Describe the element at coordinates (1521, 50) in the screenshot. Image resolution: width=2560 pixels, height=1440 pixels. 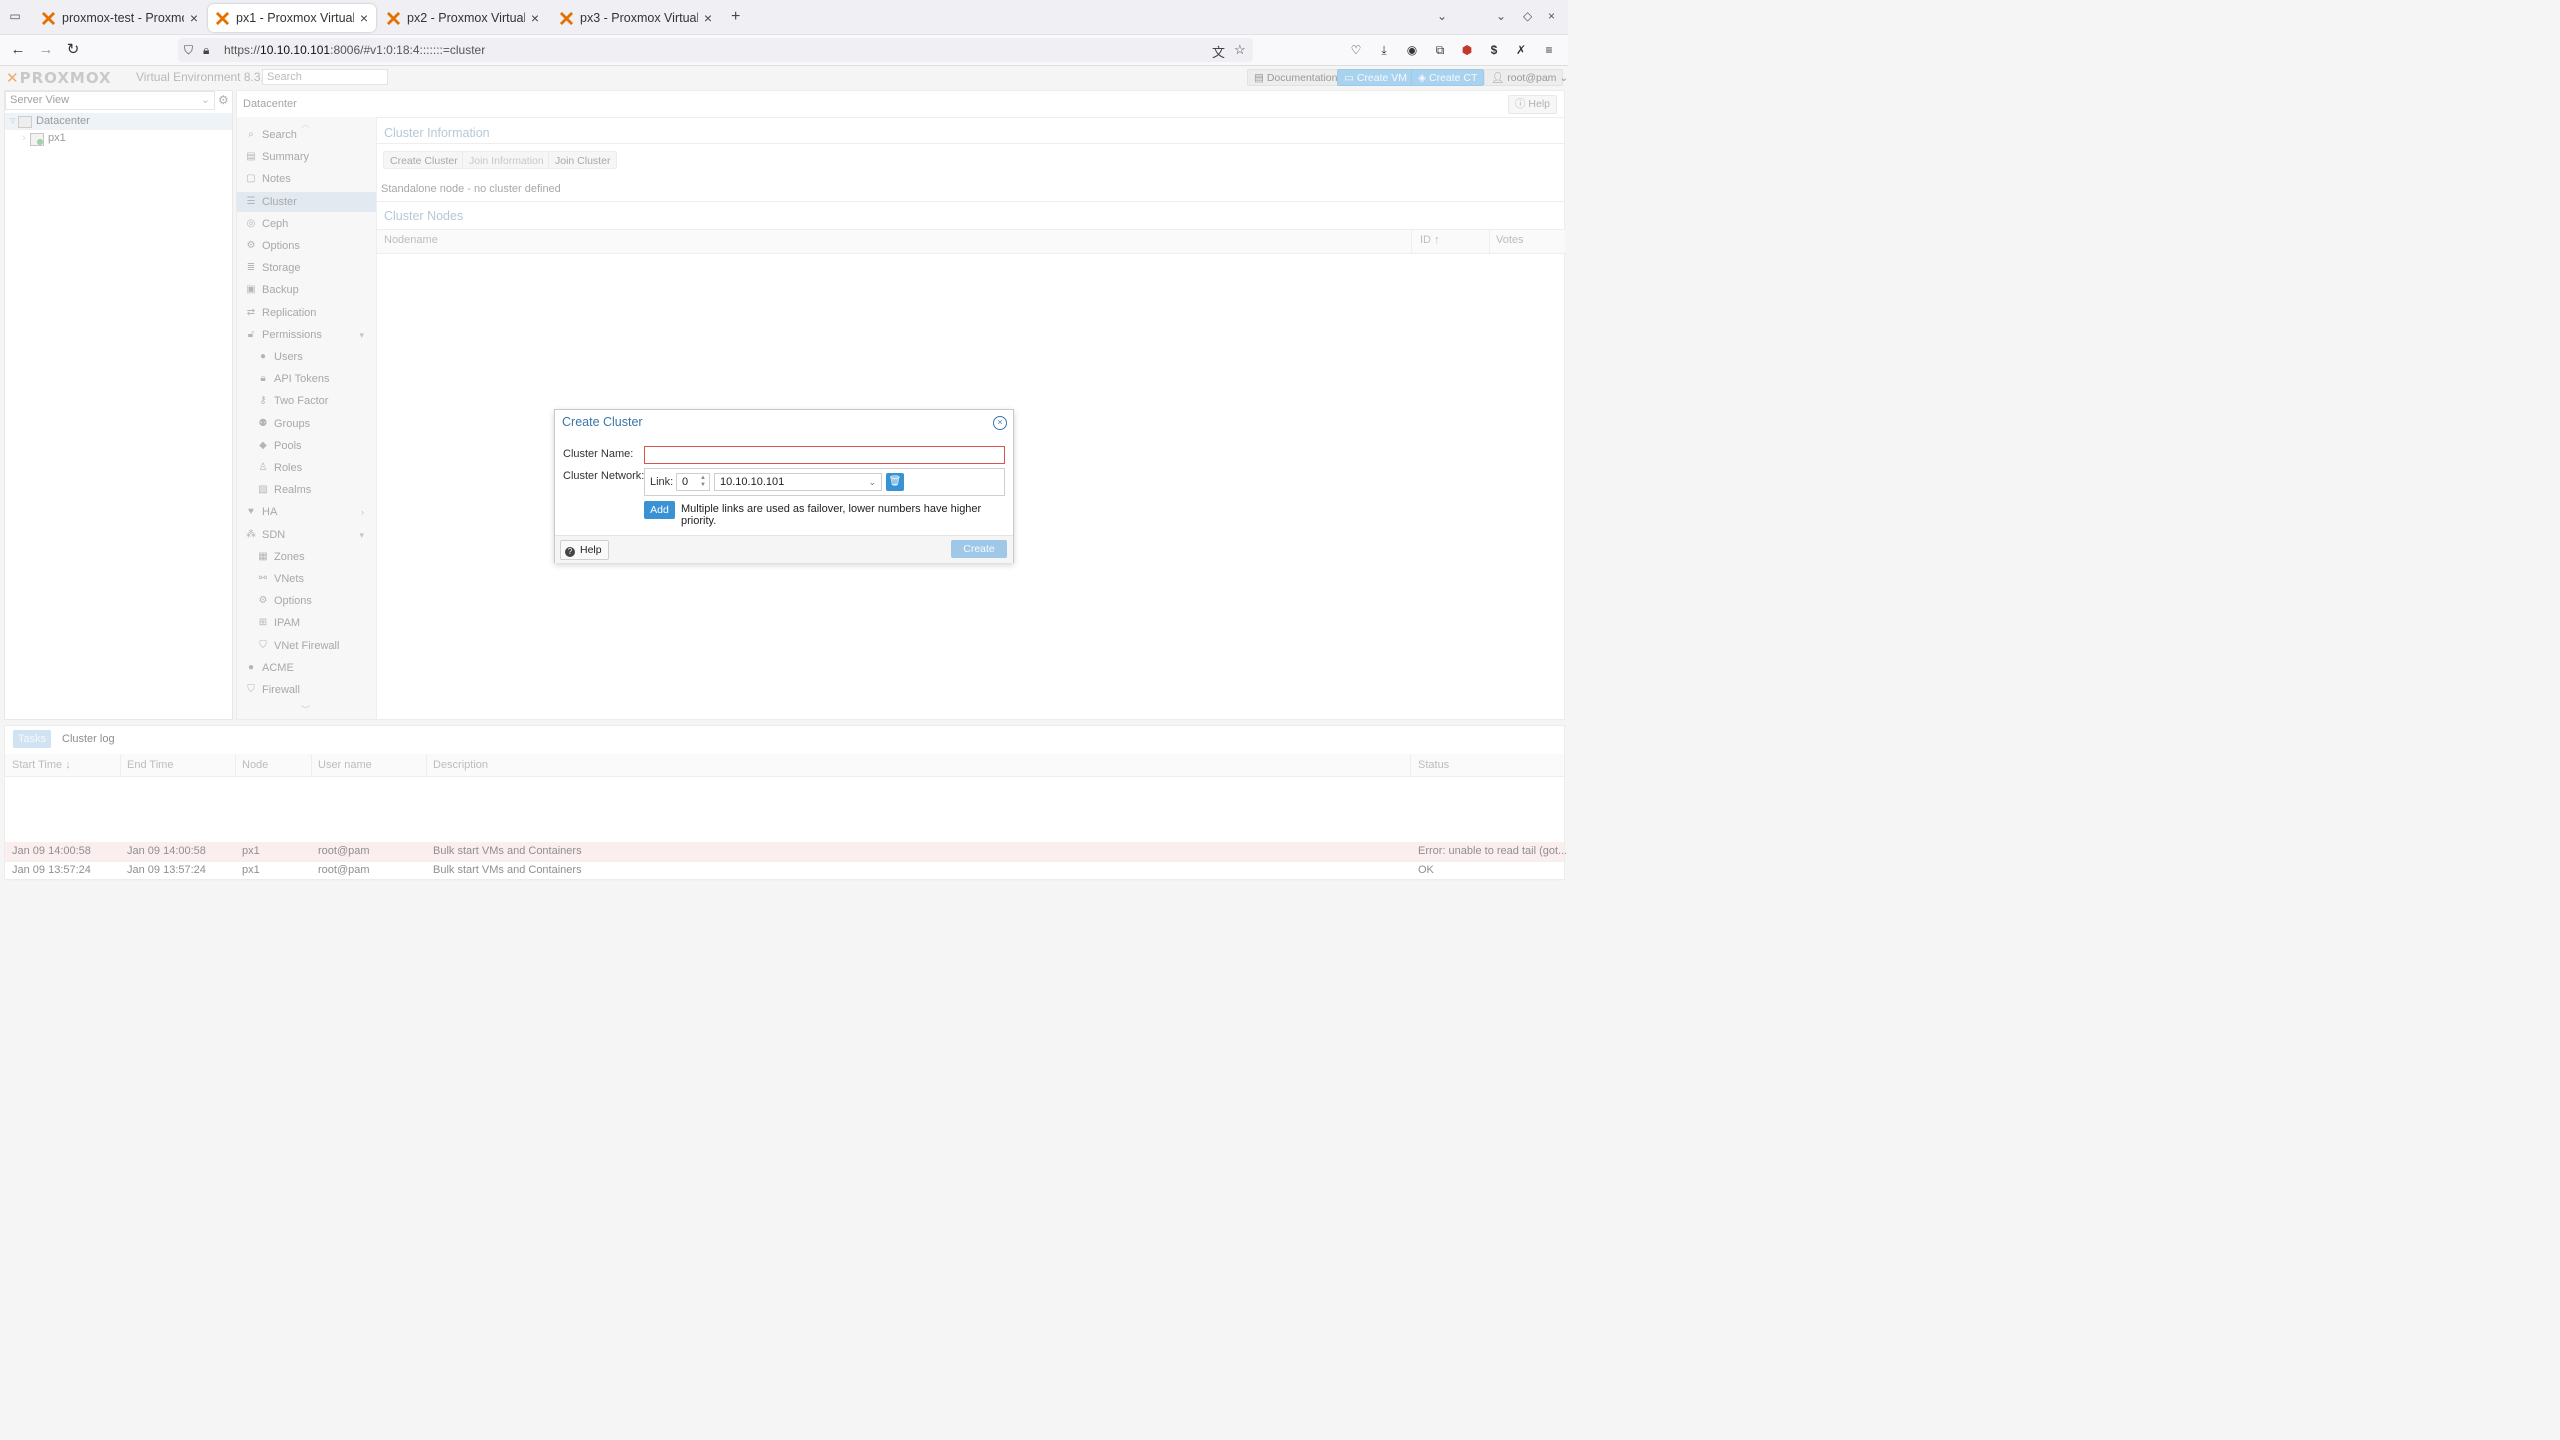
I see `wand-extension-icon: ✗` at that location.